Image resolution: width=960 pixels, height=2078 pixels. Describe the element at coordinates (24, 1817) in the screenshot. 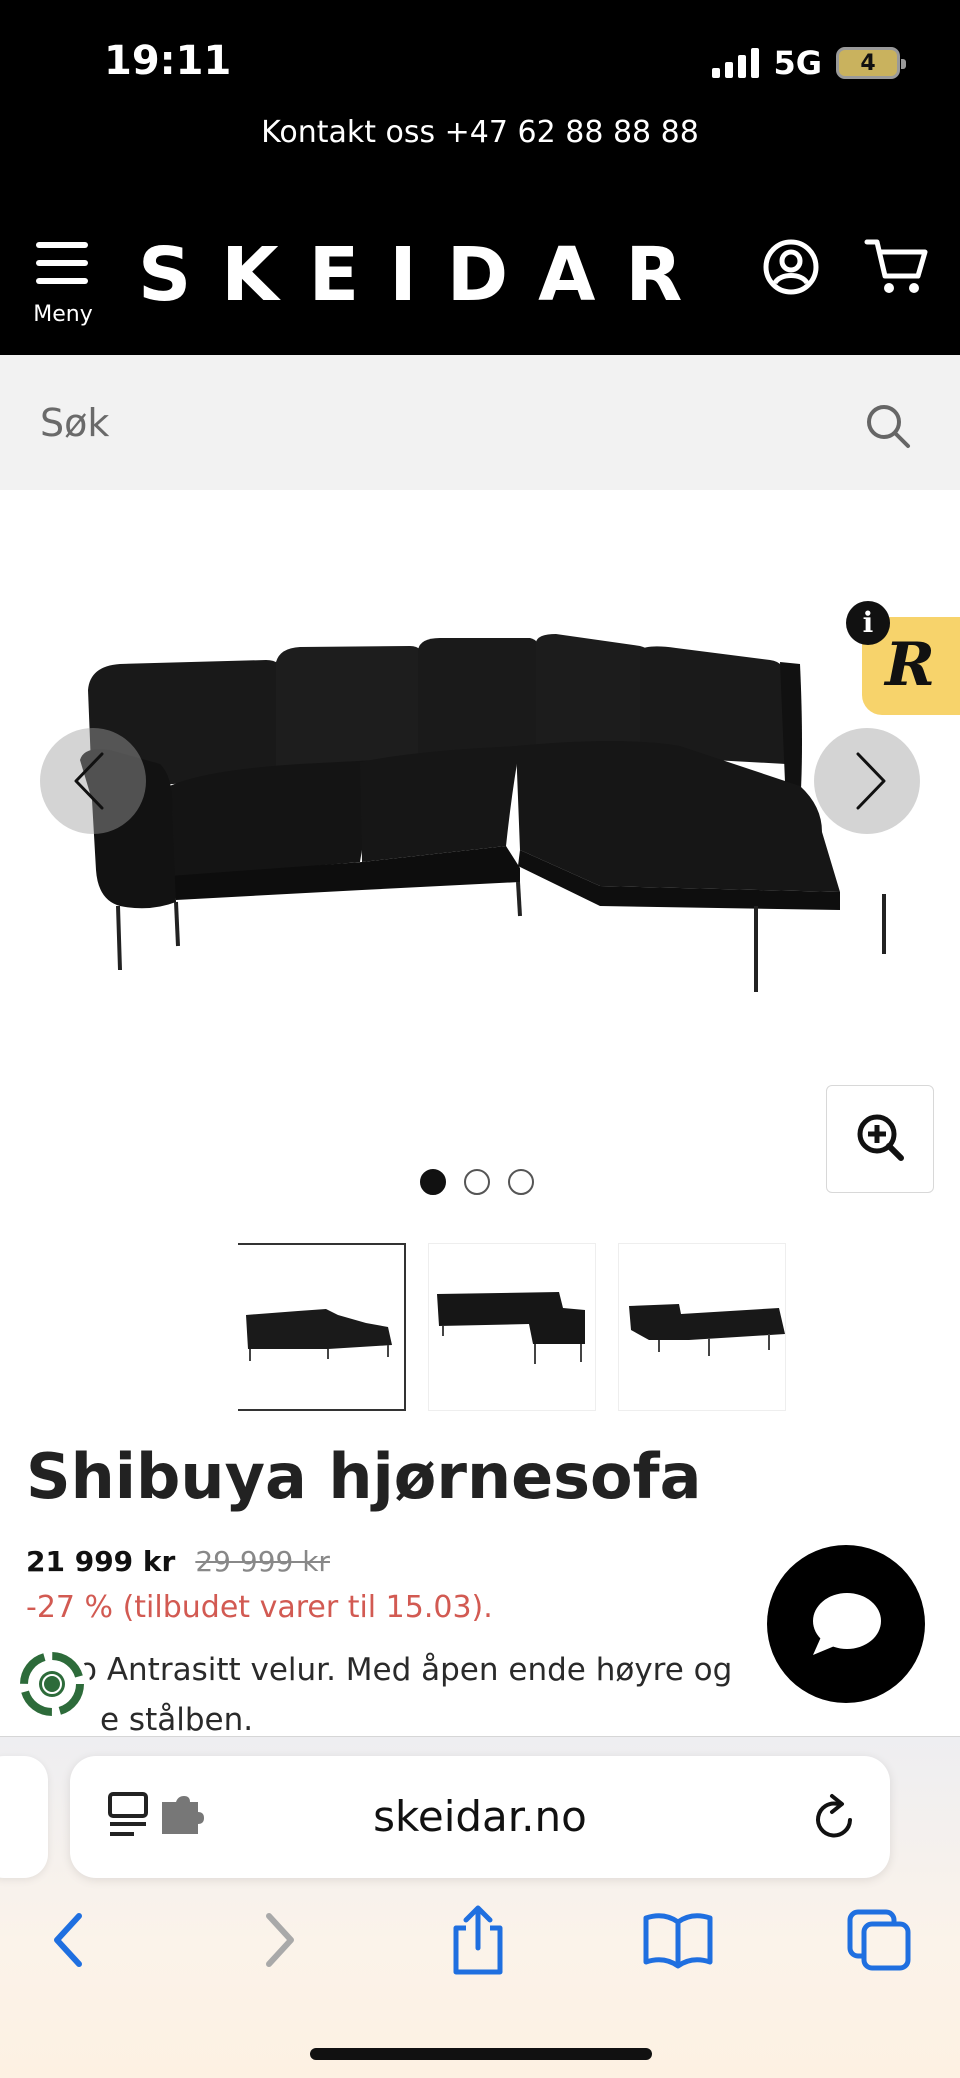

I see `previous-tab-preview` at that location.